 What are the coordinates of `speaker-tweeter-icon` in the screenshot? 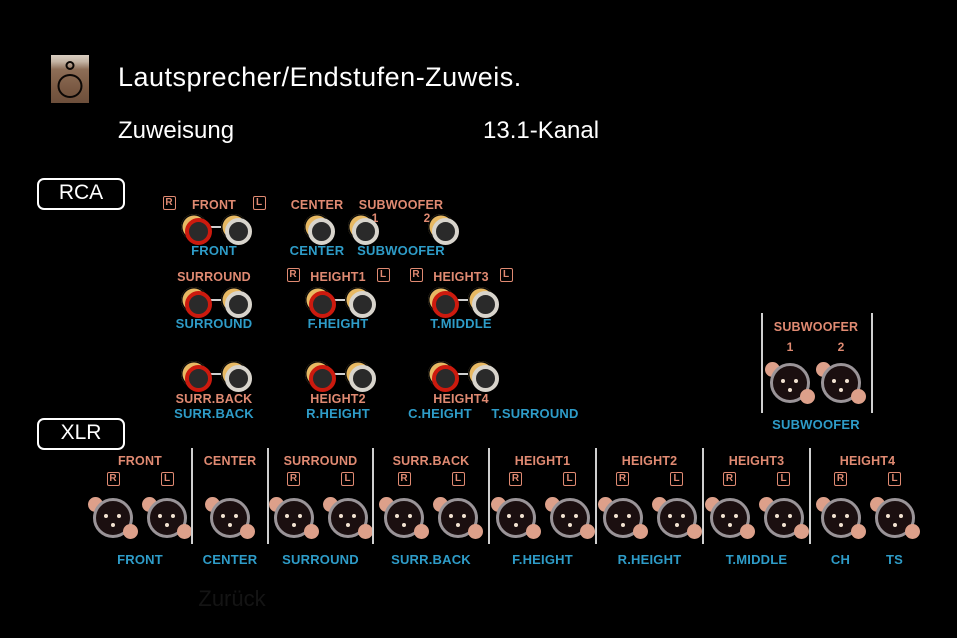 It's located at (70, 65).